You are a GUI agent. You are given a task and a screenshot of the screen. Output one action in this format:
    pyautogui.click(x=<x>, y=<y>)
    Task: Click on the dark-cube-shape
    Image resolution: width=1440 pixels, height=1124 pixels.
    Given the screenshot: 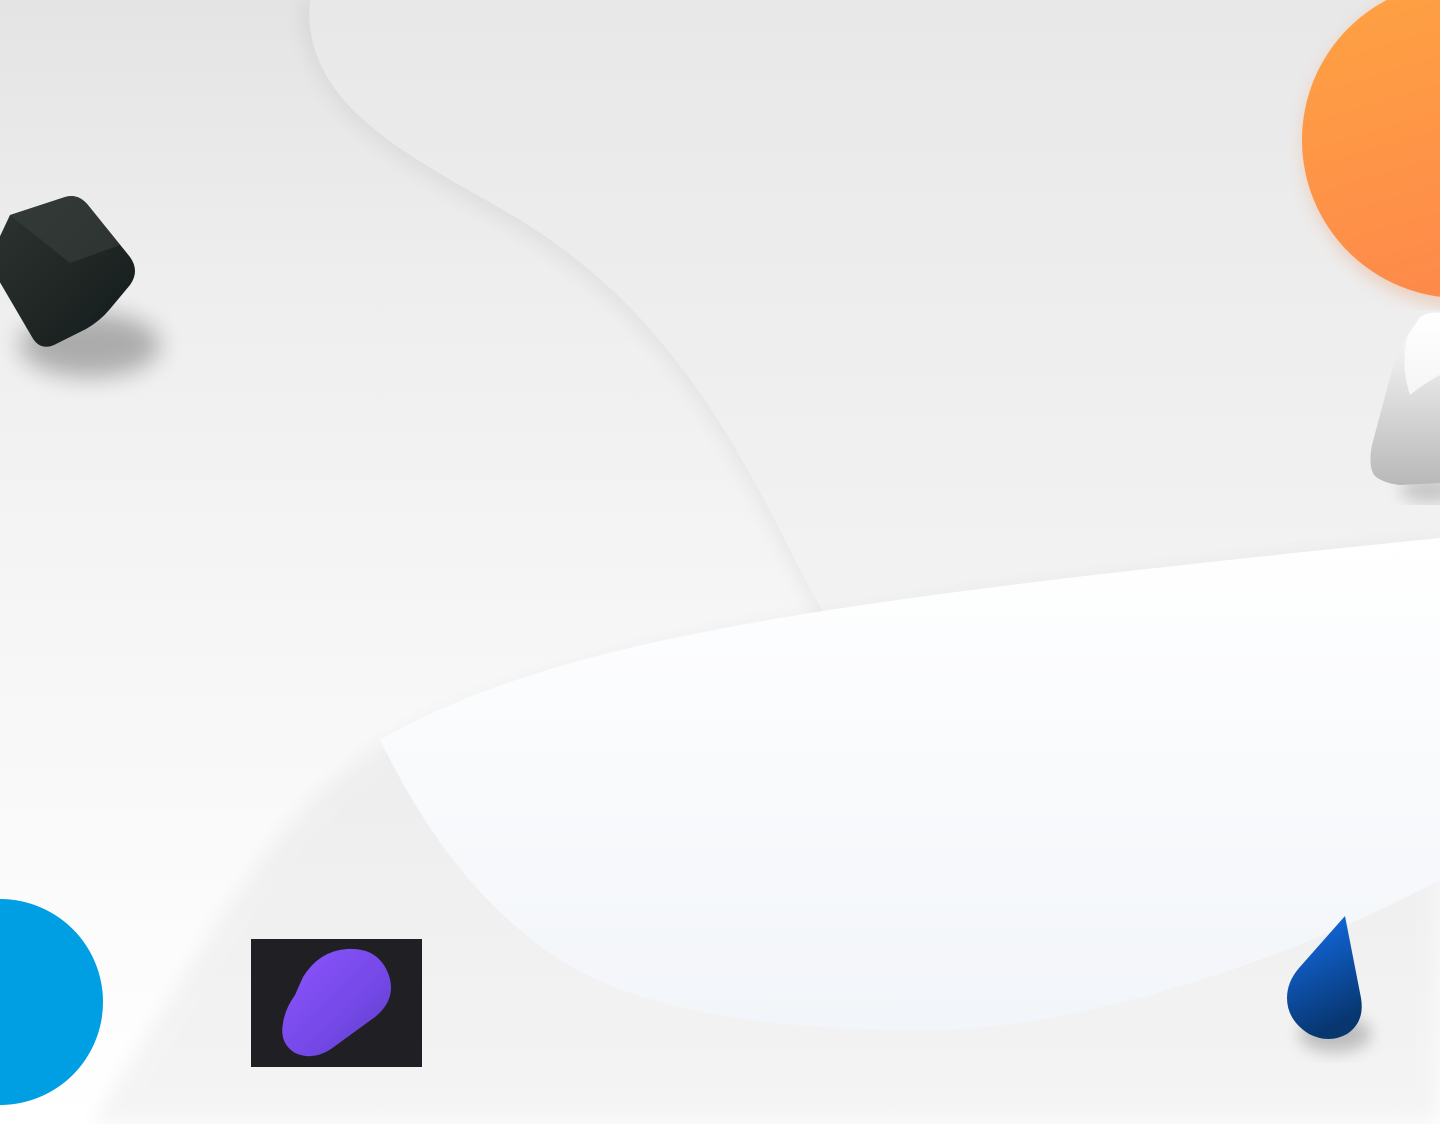 What is the action you would take?
    pyautogui.click(x=80, y=286)
    